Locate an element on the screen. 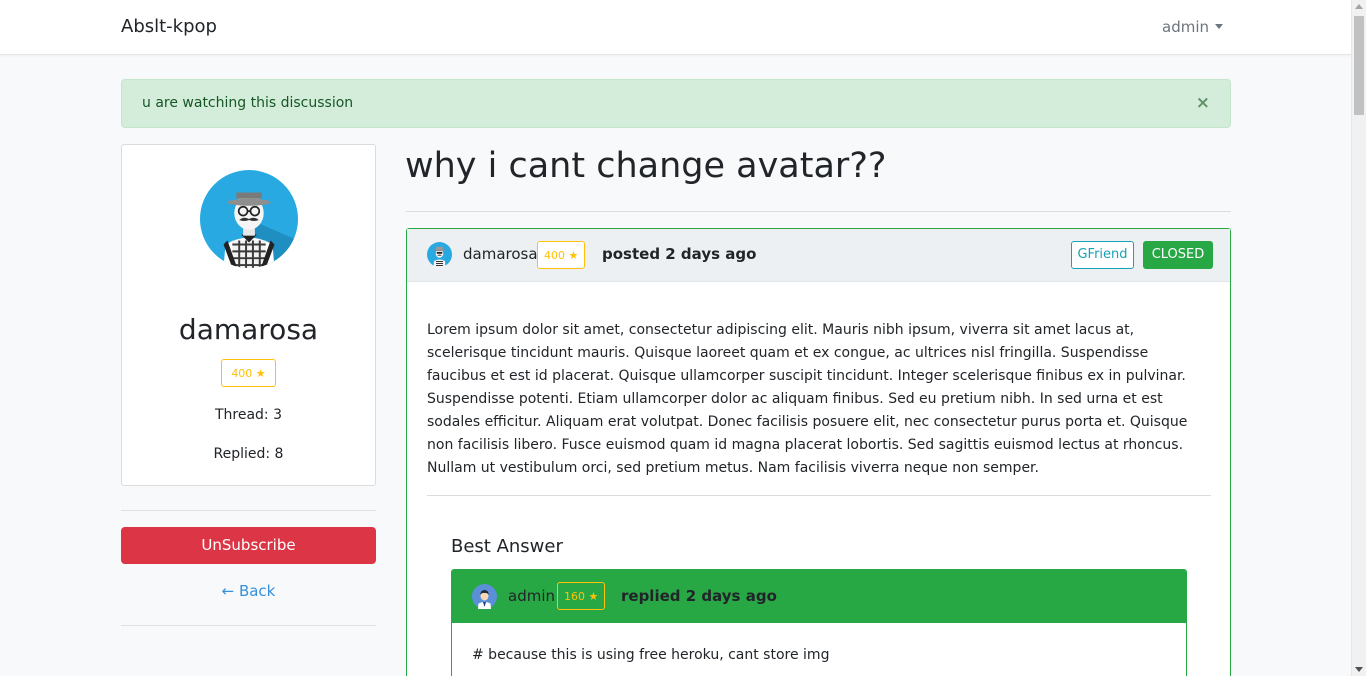 Image resolution: width=1366 pixels, height=676 pixels. post-author-reputation-badge: 400 ★ is located at coordinates (561, 255).